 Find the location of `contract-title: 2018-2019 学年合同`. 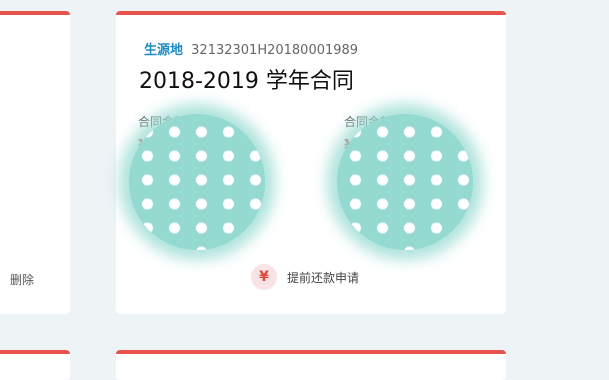

contract-title: 2018-2019 学年合同 is located at coordinates (246, 81).